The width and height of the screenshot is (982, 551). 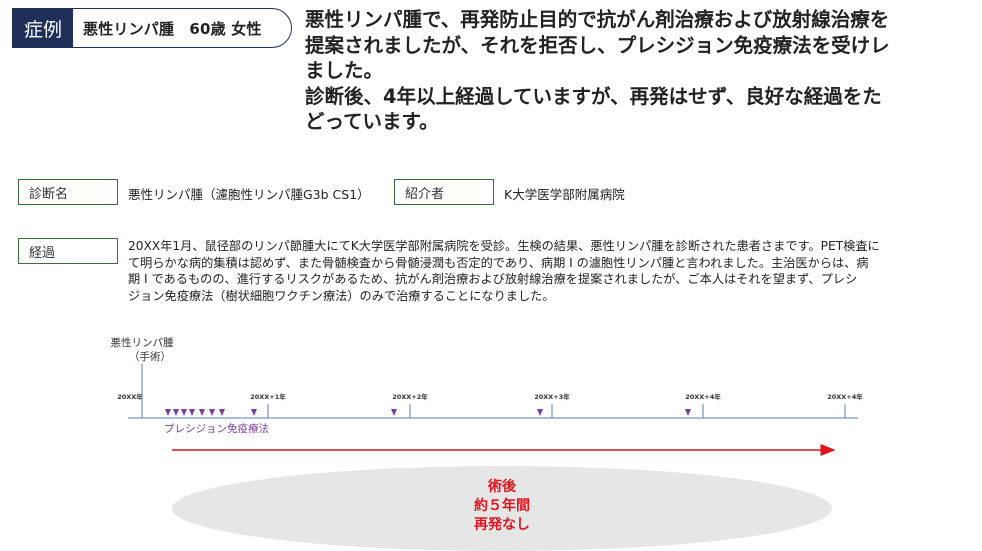 I want to click on year-label: 20XX+1年, so click(x=268, y=396).